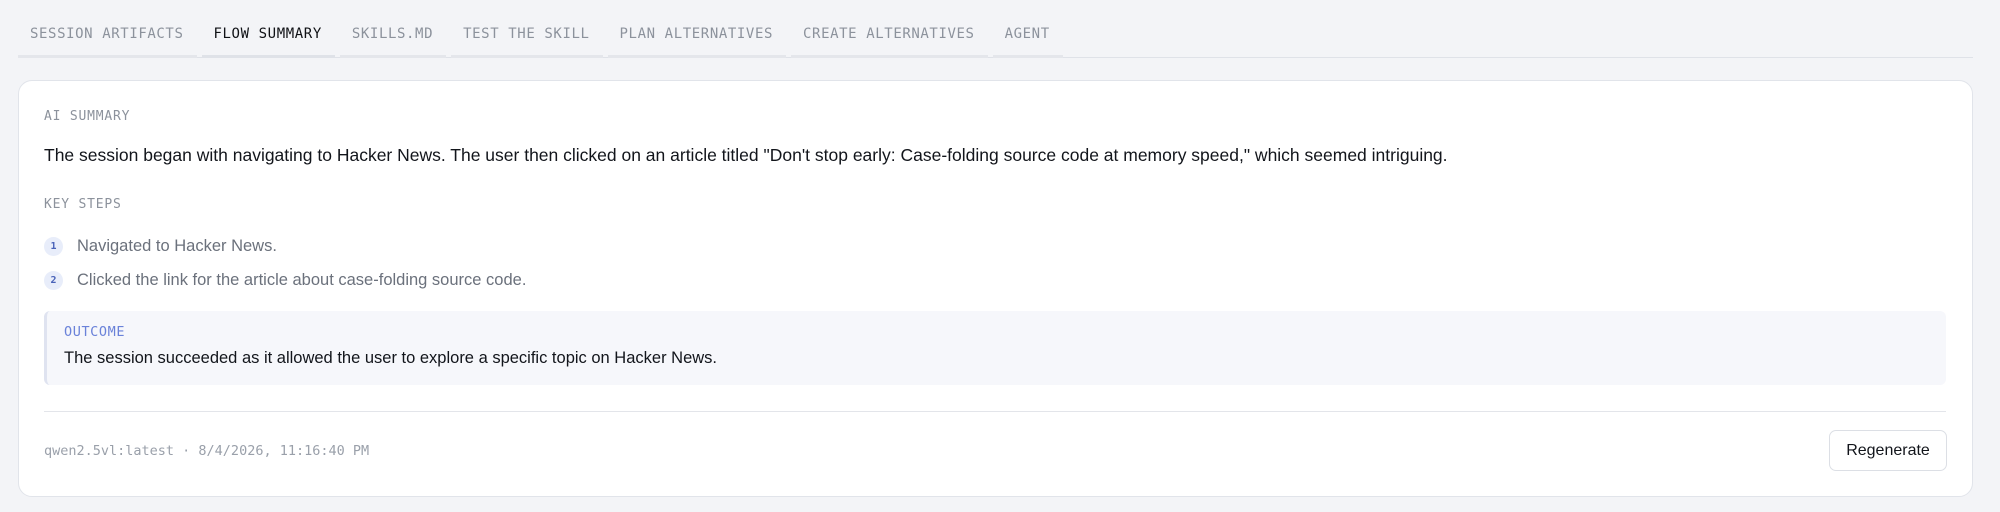 The width and height of the screenshot is (2000, 512). I want to click on tab-test-the-skill: TEST THE SKILL, so click(527, 37).